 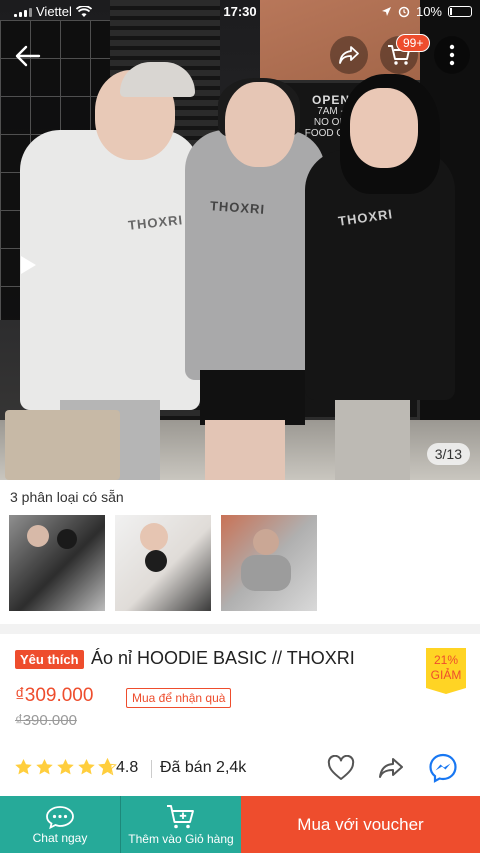 I want to click on add-to-cart-label: Thêm vào Giỏ hàng, so click(x=181, y=838).